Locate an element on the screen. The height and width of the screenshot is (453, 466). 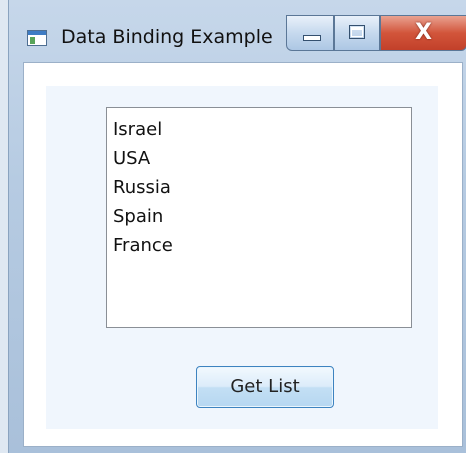
close-icon: X is located at coordinates (423, 32).